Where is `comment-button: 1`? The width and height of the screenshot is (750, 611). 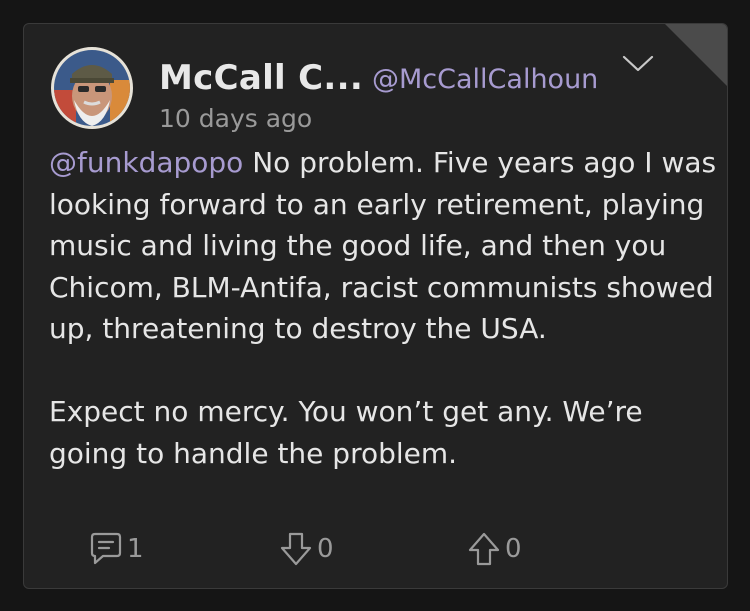 comment-button: 1 is located at coordinates (116, 549).